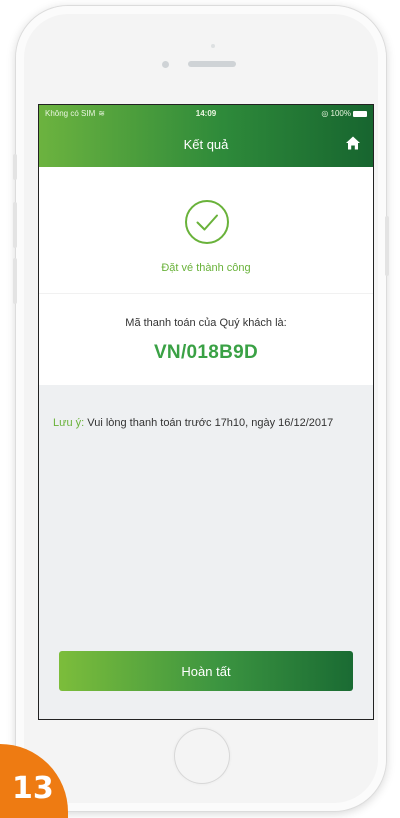  Describe the element at coordinates (206, 323) in the screenshot. I see `payment-code-label: Mã thanh toán của Quý khách là:` at that location.